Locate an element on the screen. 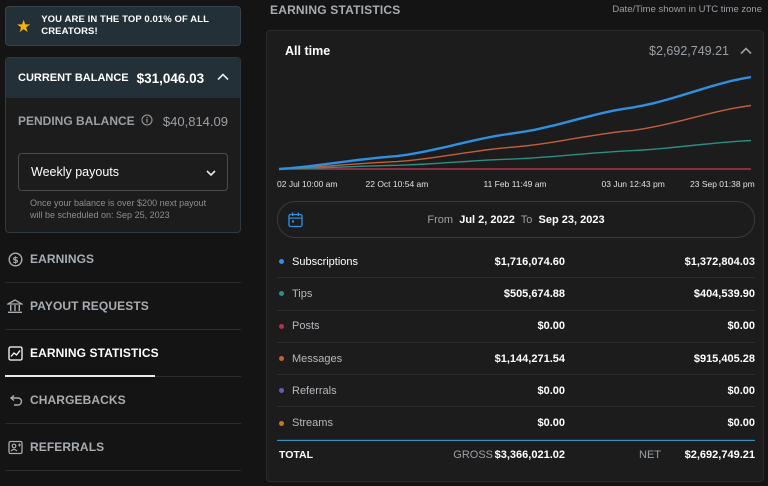 Image resolution: width=768 pixels, height=486 pixels. row-name: Subscriptions is located at coordinates (325, 261).